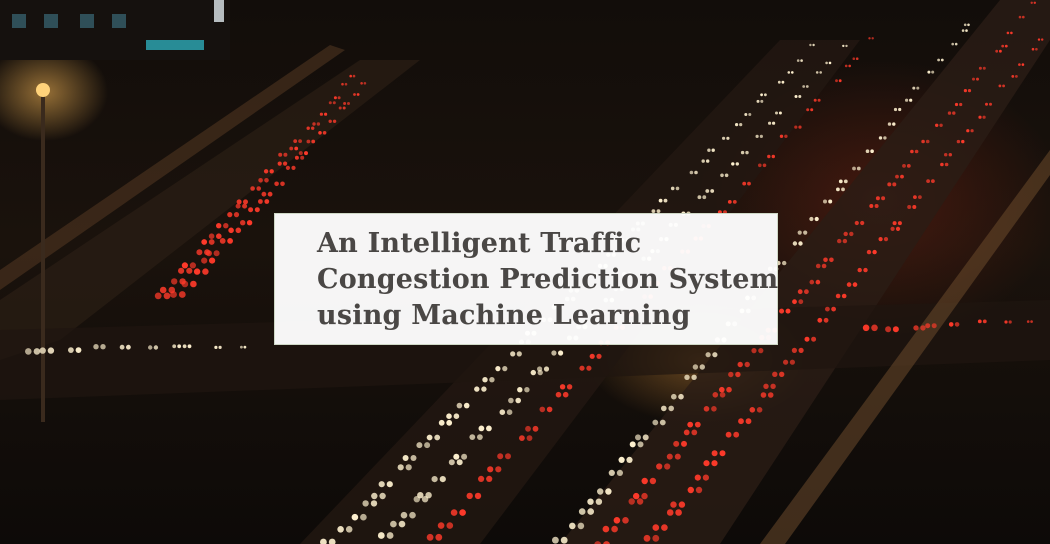 The image size is (1050, 544). I want to click on building-light, so click(219, 11).